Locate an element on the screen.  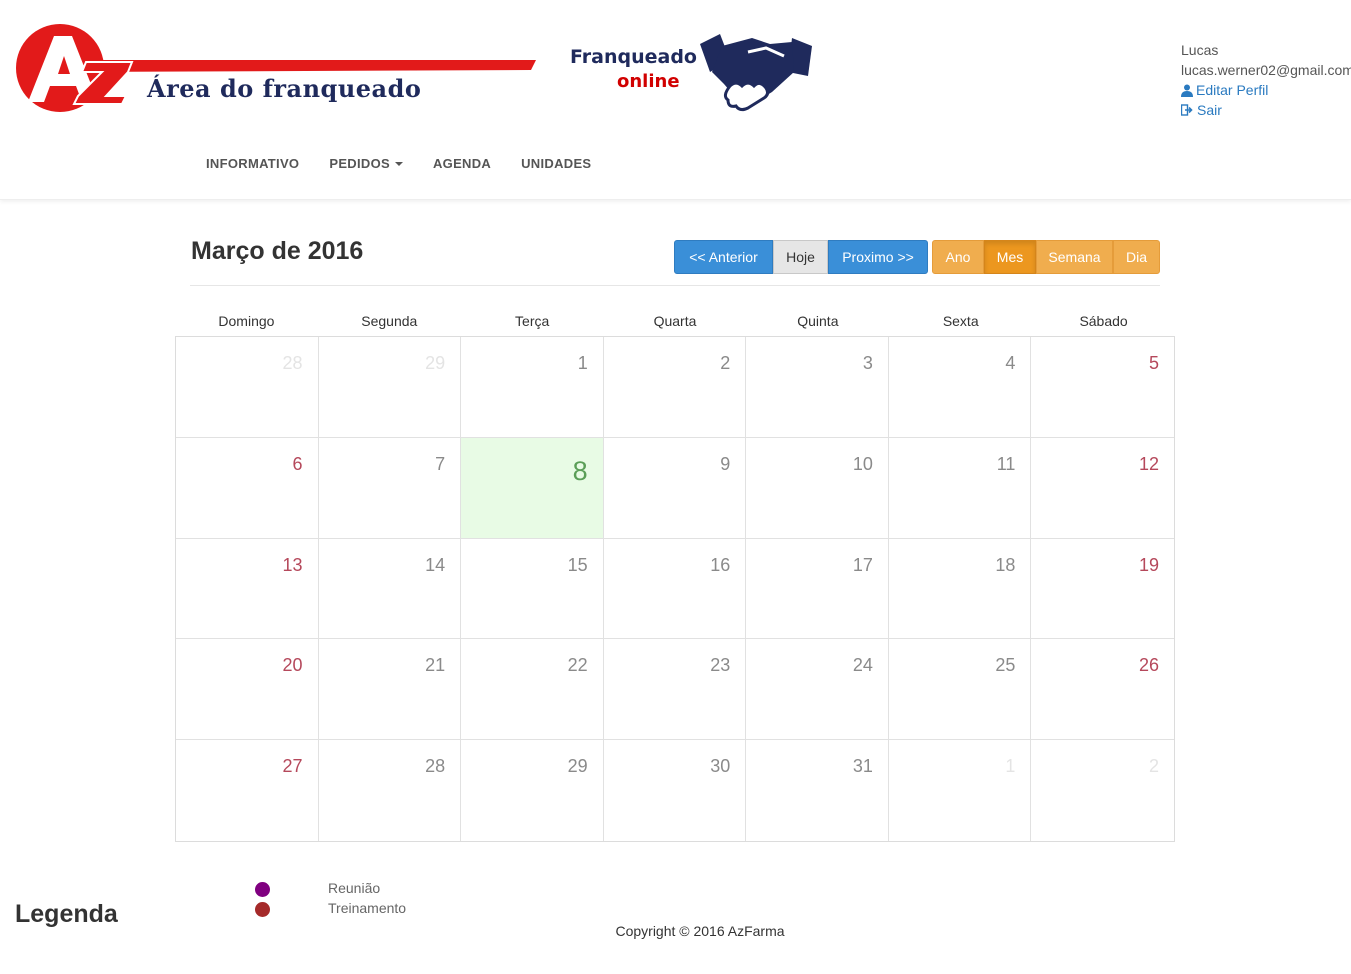
day-cell: 11 is located at coordinates (960, 488).